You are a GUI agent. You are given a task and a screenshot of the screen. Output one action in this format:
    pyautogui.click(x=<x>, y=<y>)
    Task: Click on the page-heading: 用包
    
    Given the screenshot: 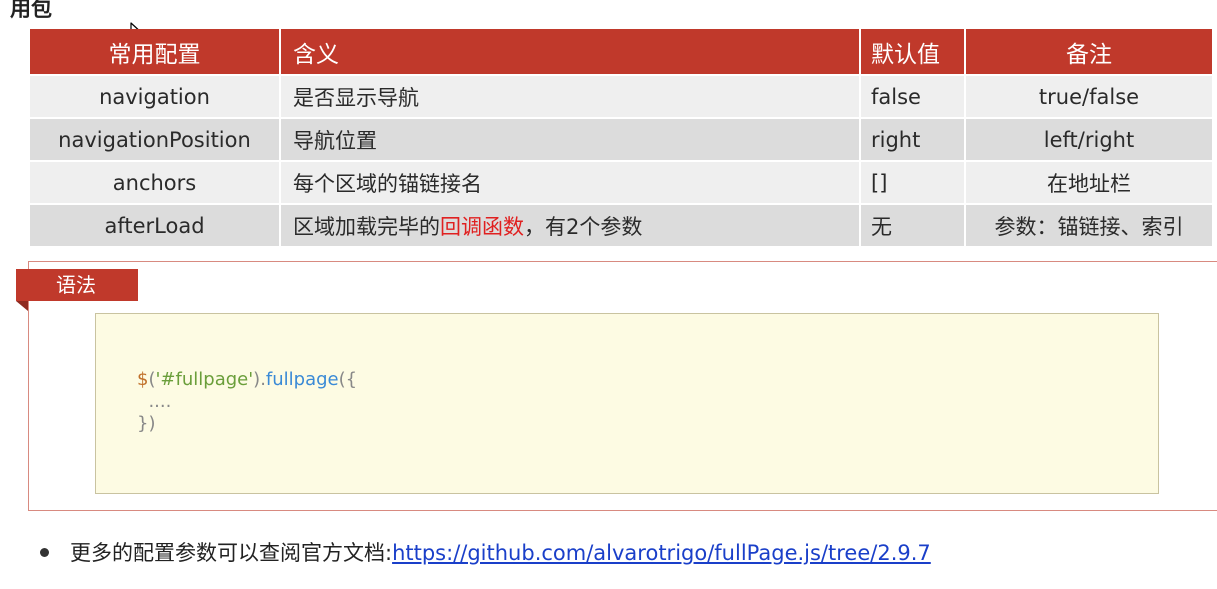 What is the action you would take?
    pyautogui.click(x=31, y=10)
    